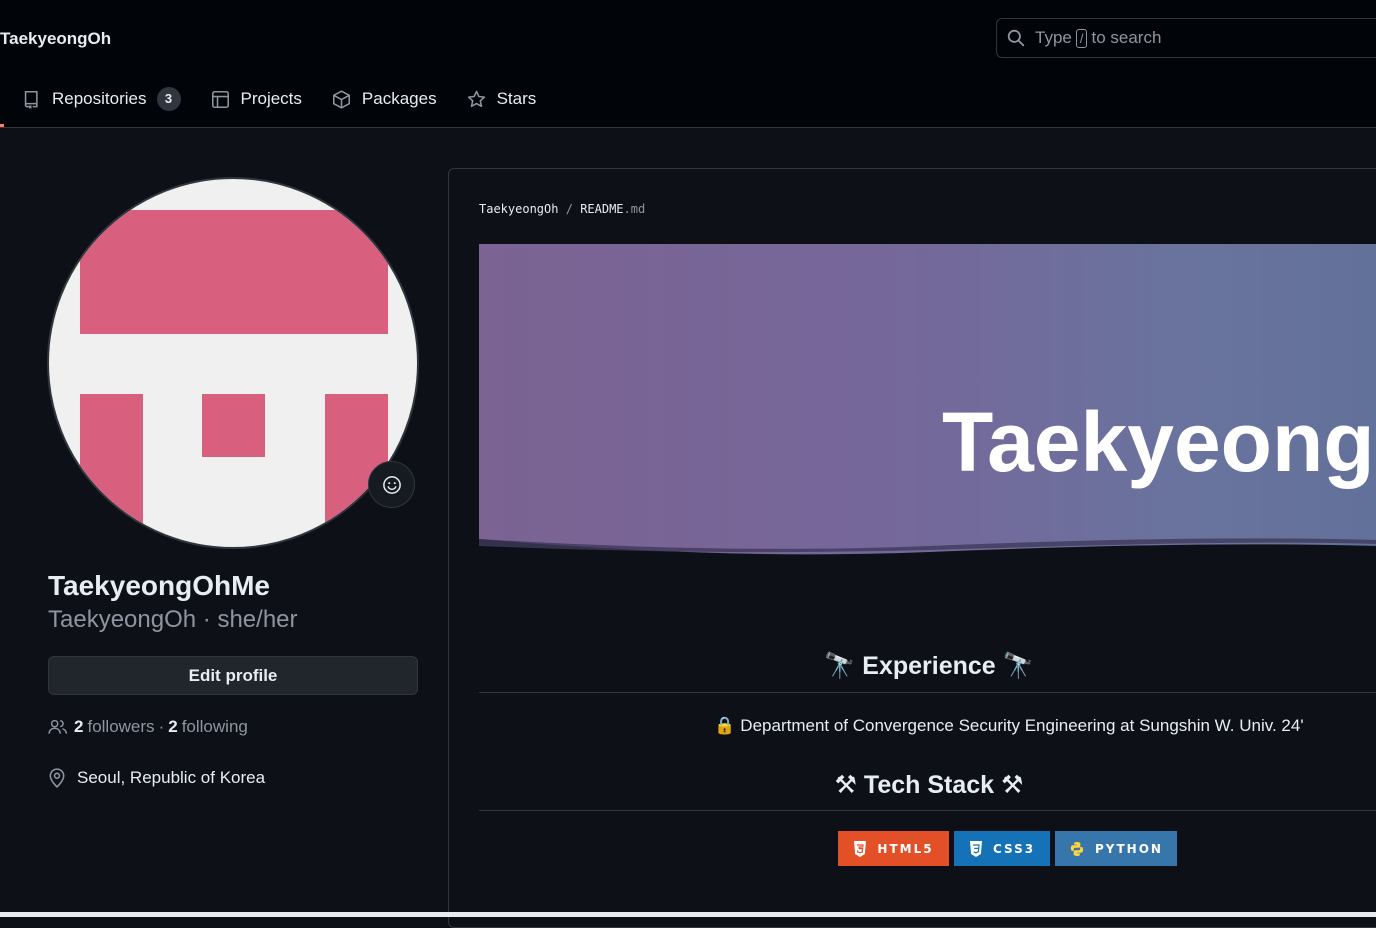 The width and height of the screenshot is (1376, 928). What do you see at coordinates (271, 98) in the screenshot?
I see `tab-projects-label: Projects` at bounding box center [271, 98].